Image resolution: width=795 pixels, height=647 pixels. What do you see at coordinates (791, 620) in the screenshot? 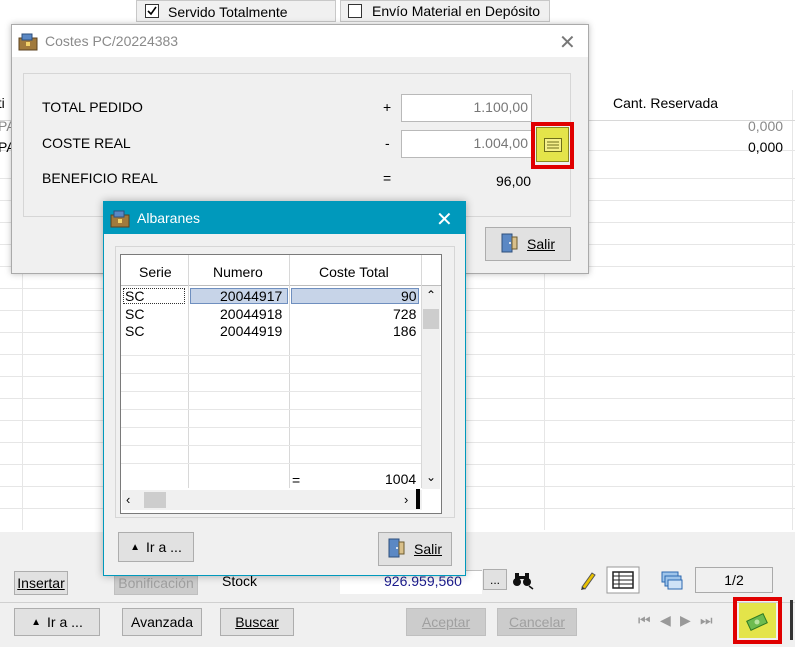
I see `right-edge-bar` at bounding box center [791, 620].